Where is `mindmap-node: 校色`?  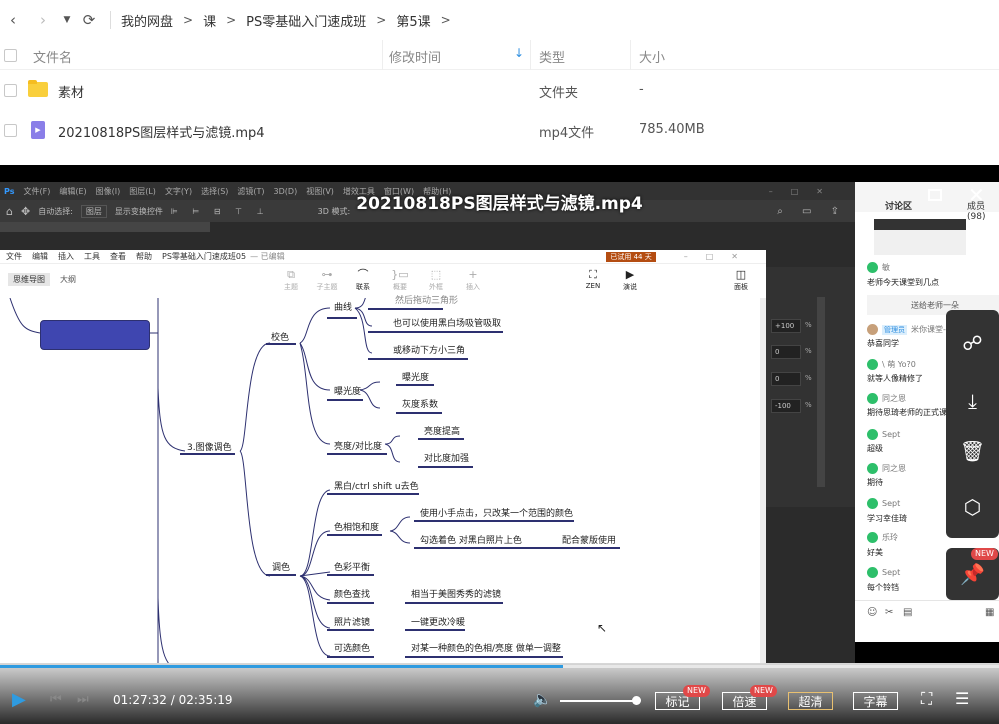
mindmap-node: 校色 is located at coordinates (280, 338).